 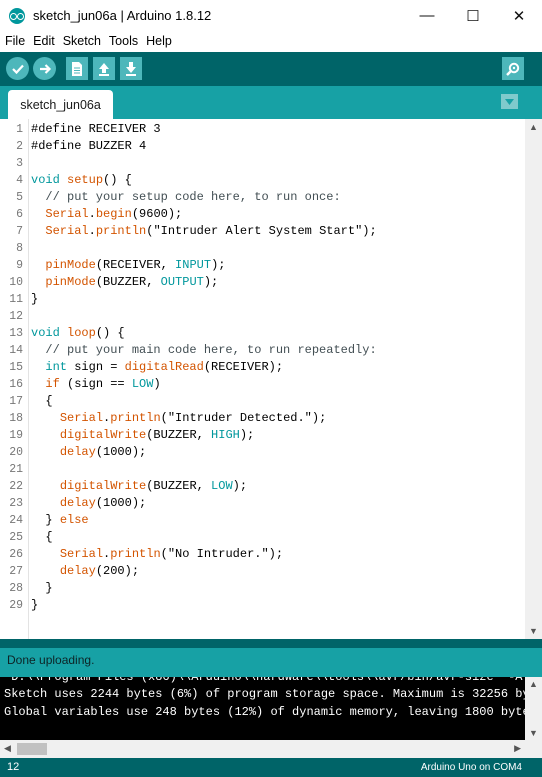 I want to click on tab-sketch: sketch_jun06a, so click(x=60, y=104).